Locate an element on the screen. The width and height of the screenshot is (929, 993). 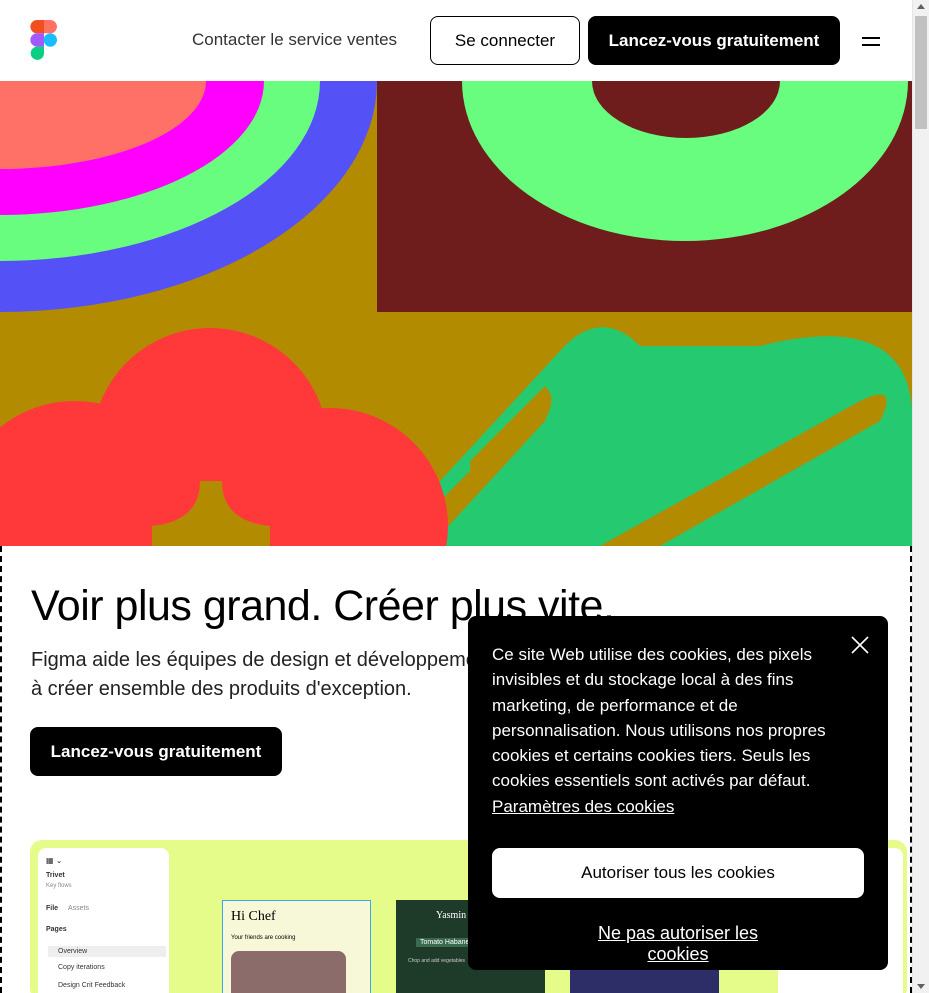
start-free-button: Lancez-vous gratuitement is located at coordinates (714, 40).